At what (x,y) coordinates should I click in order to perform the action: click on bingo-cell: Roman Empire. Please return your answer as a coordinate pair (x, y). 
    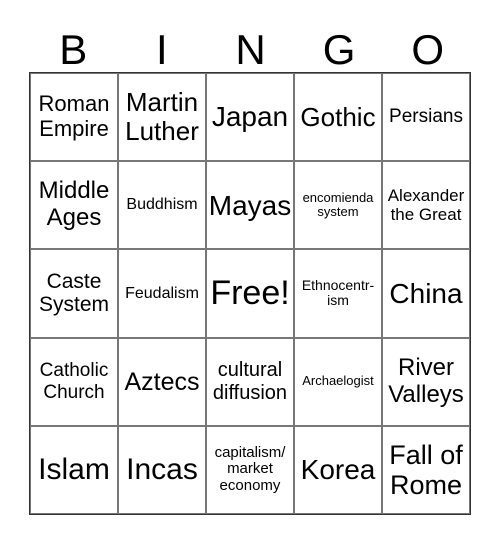
    Looking at the image, I should click on (74, 117).